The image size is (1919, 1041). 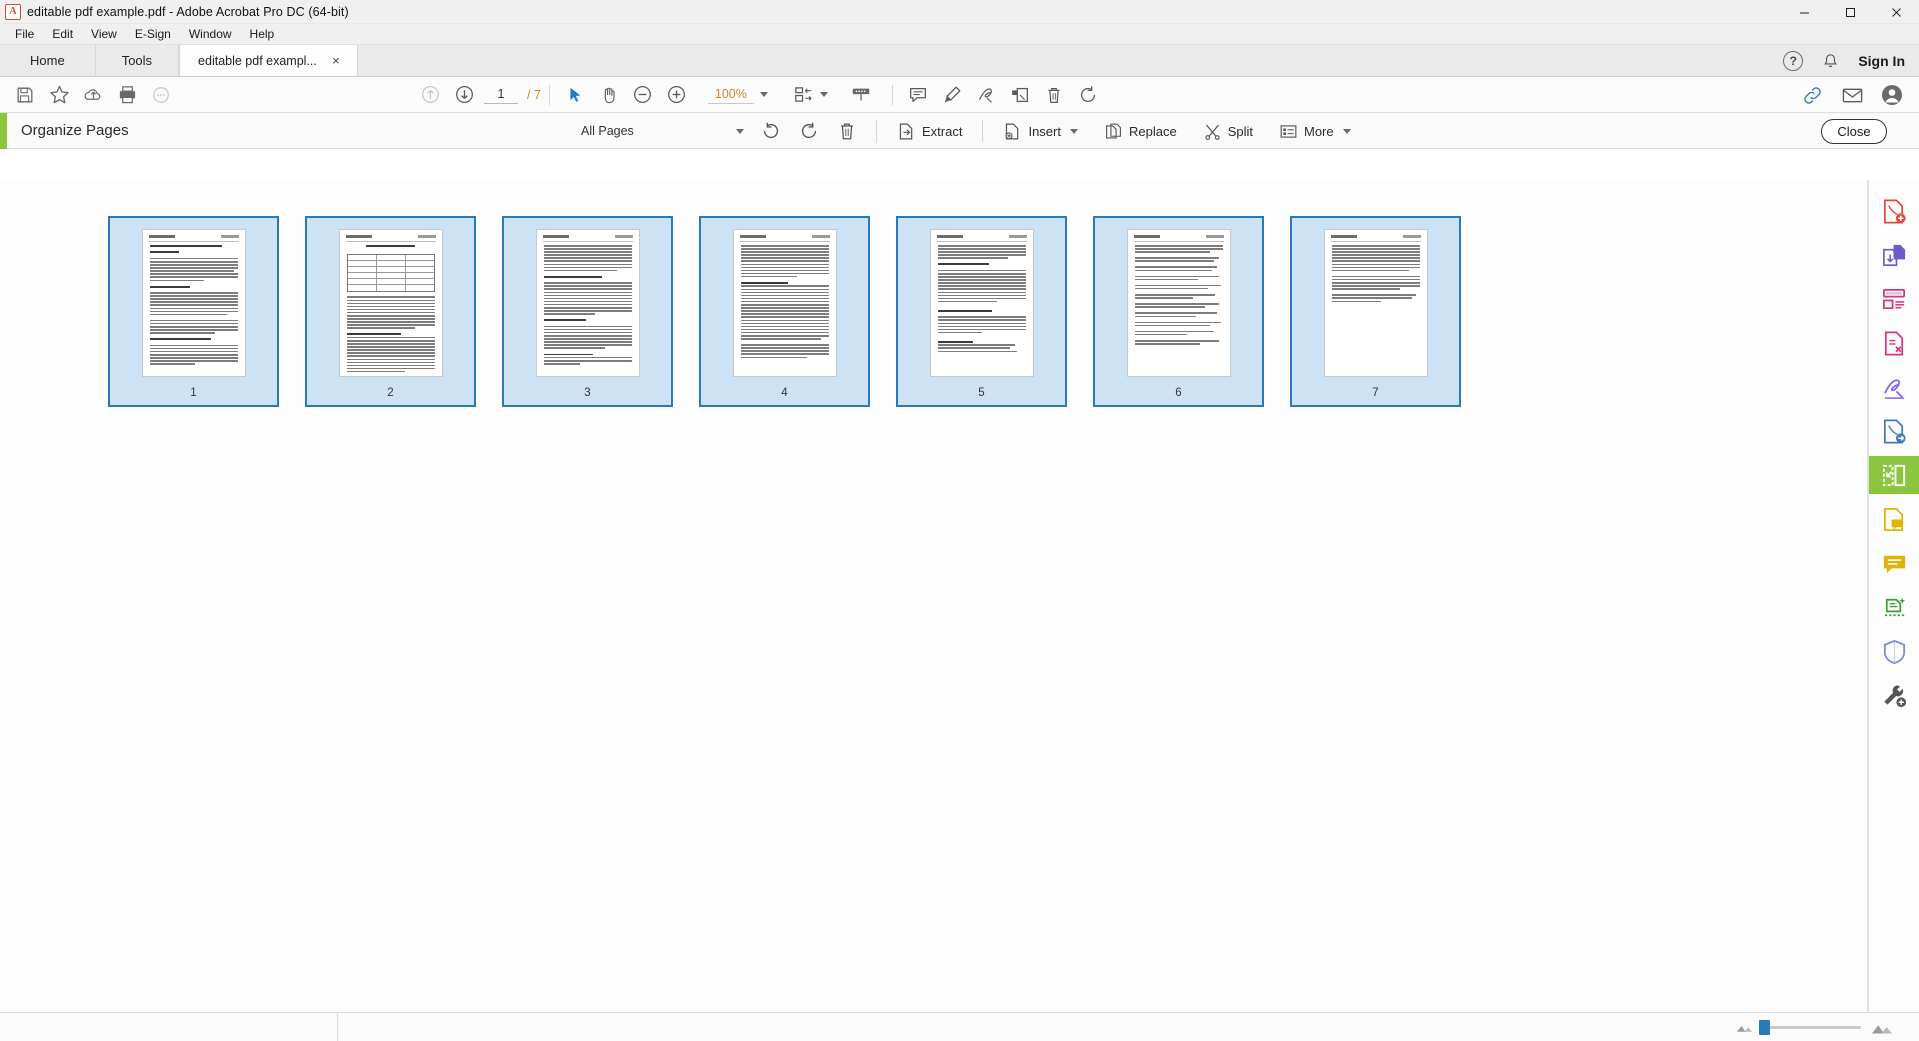 What do you see at coordinates (1228, 131) in the screenshot?
I see `split-button: Split` at bounding box center [1228, 131].